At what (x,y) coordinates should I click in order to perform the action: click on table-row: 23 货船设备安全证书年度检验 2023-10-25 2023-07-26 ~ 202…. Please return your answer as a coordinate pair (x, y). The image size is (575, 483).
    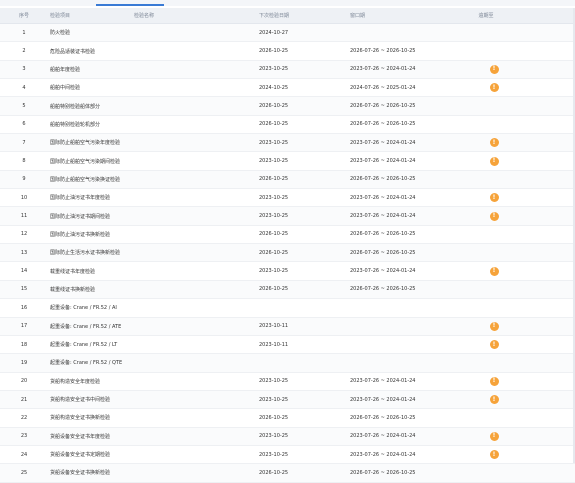
    Looking at the image, I should click on (287, 436).